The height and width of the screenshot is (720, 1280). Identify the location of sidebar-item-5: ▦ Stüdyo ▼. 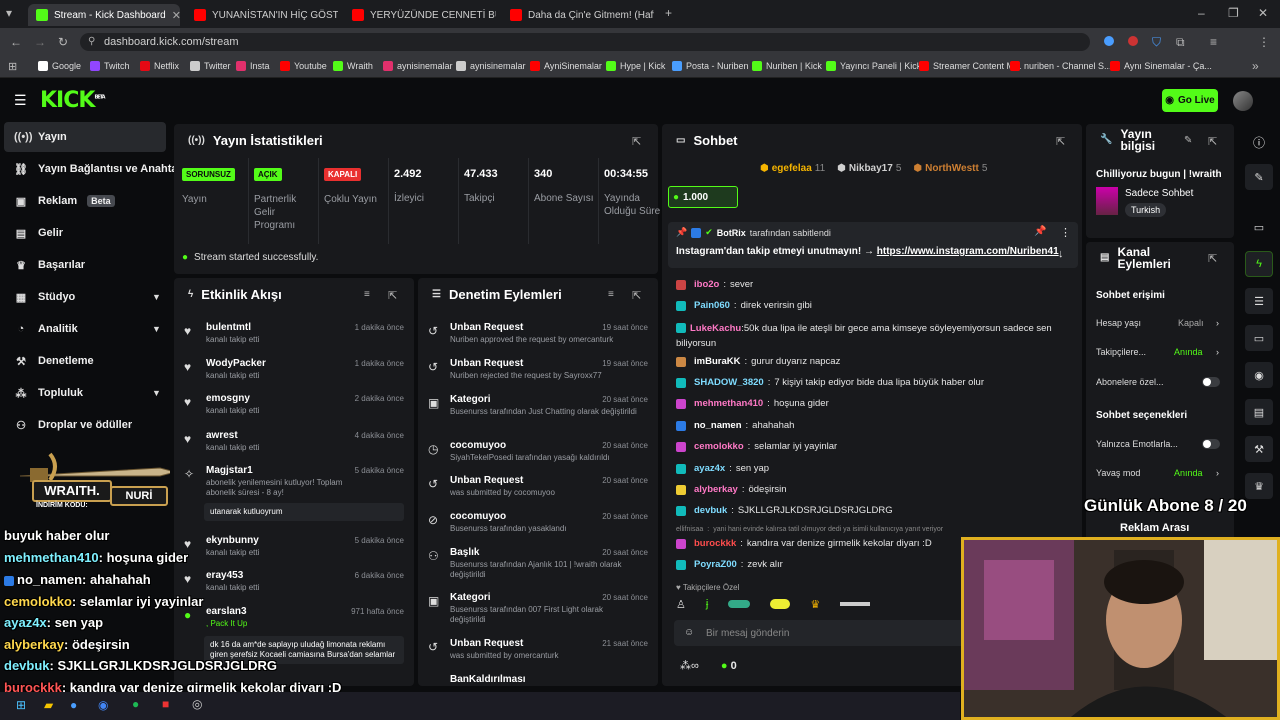
(85, 297).